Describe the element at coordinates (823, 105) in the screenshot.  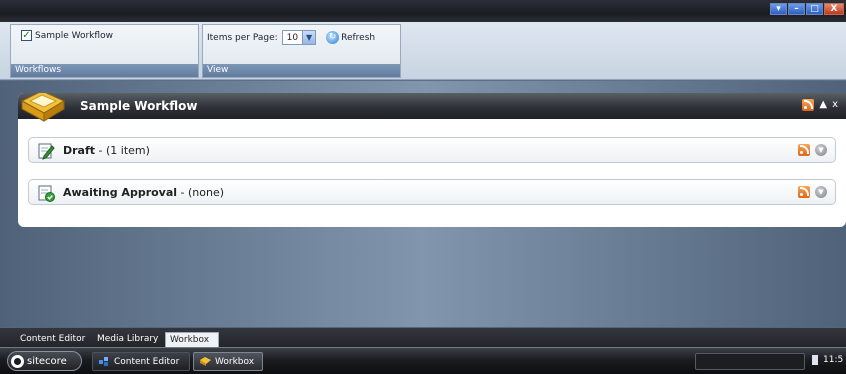
I see `collapse-icon: ▲` at that location.